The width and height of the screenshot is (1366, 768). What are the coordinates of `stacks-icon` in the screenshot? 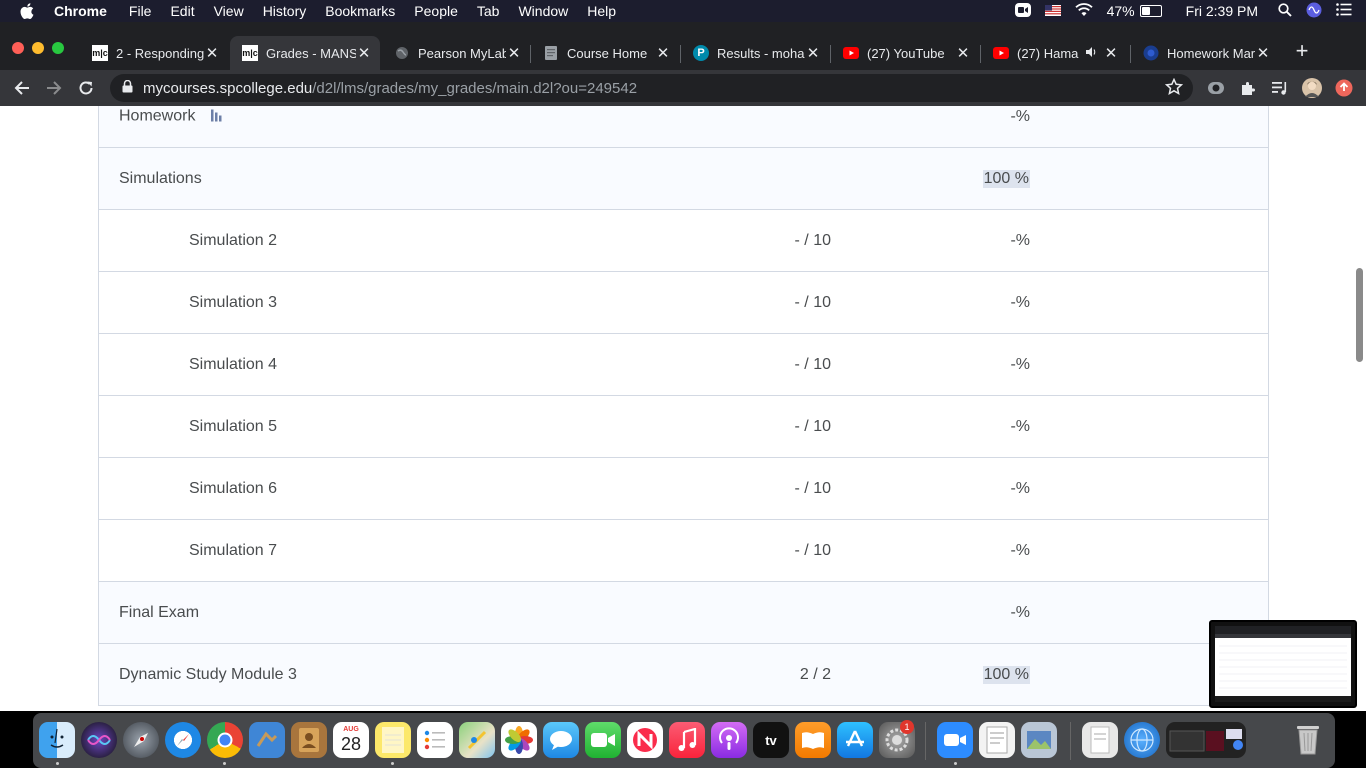 It's located at (1206, 740).